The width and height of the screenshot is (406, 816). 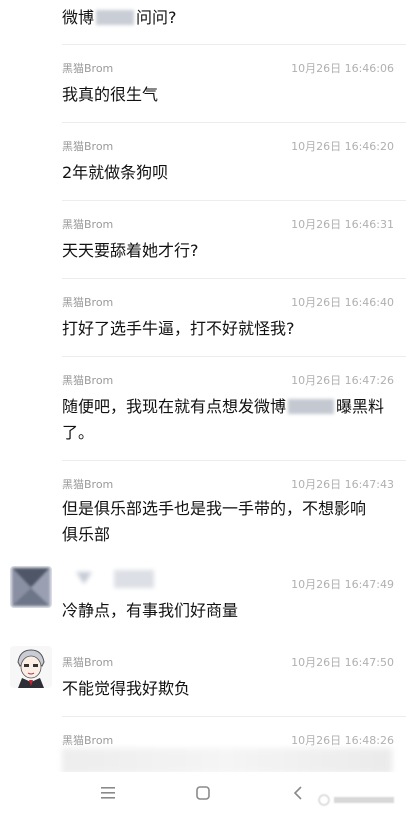 What do you see at coordinates (342, 484) in the screenshot?
I see `message-time: 10月26日 16:47:43` at bounding box center [342, 484].